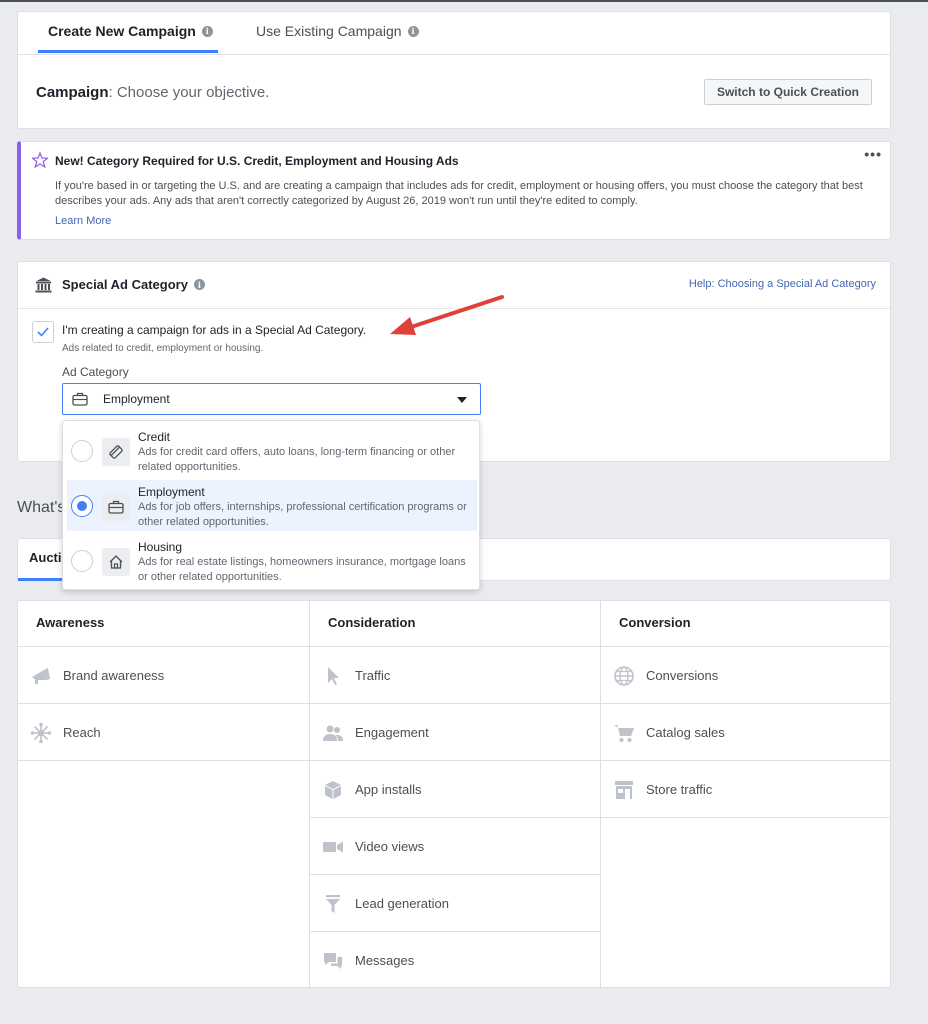  What do you see at coordinates (95, 372) in the screenshot?
I see `ad-category-label: Ad Category` at bounding box center [95, 372].